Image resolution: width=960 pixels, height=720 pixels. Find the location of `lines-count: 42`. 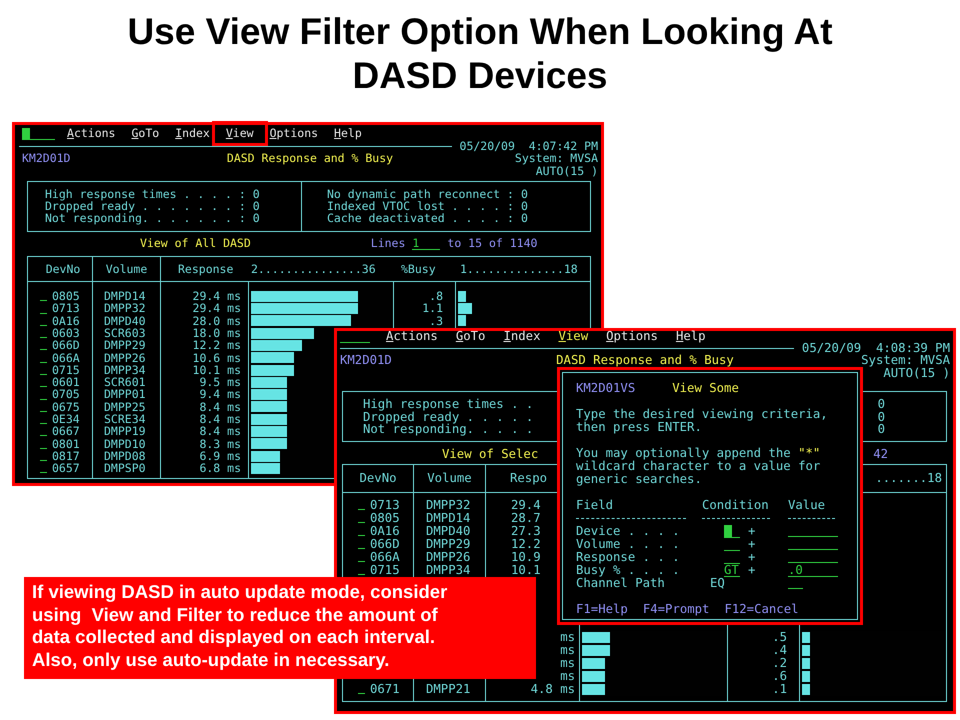

lines-count: 42 is located at coordinates (880, 454).